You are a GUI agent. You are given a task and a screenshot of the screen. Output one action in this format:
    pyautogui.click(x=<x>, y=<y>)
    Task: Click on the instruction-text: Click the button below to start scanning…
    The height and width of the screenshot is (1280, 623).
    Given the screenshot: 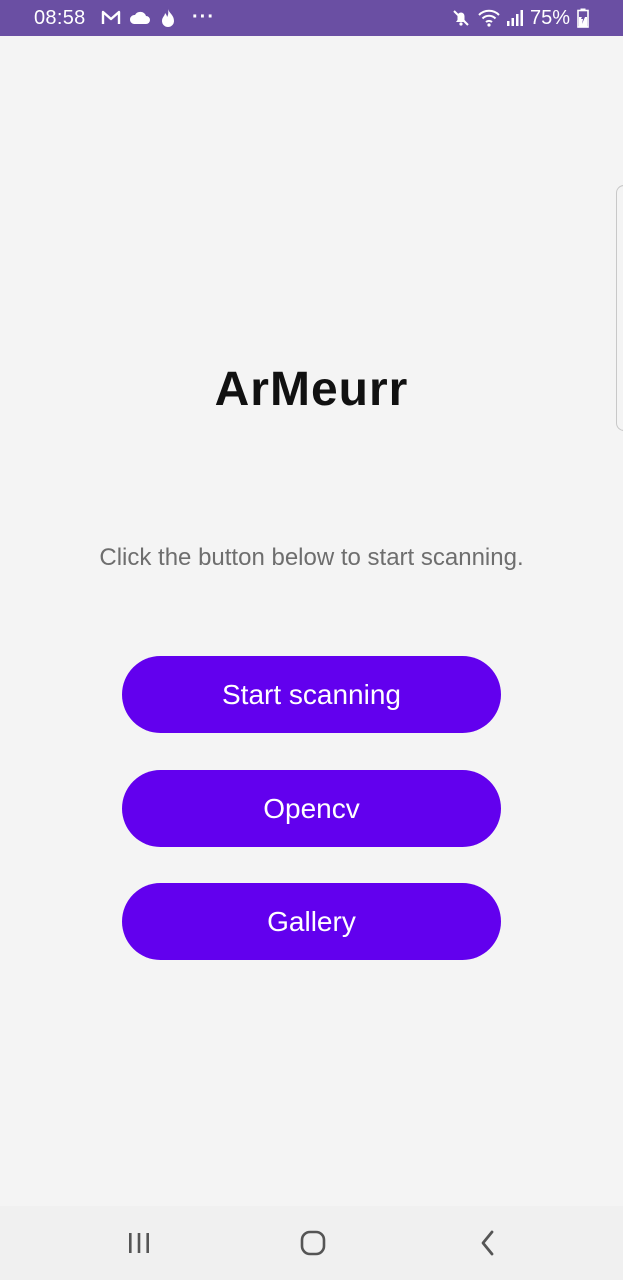 What is the action you would take?
    pyautogui.click(x=311, y=557)
    